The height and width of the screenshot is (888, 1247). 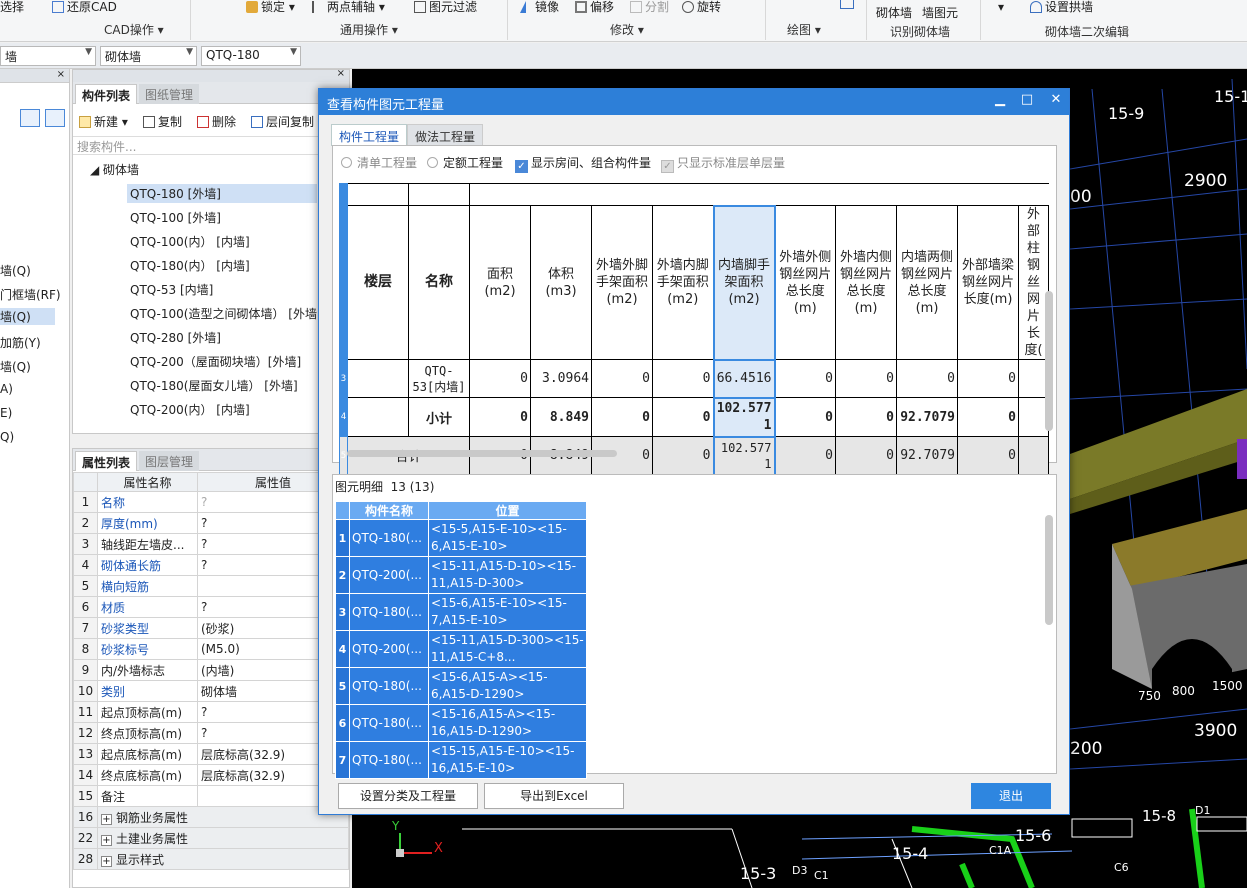 What do you see at coordinates (6, 389) in the screenshot?
I see `nav-item: A)` at bounding box center [6, 389].